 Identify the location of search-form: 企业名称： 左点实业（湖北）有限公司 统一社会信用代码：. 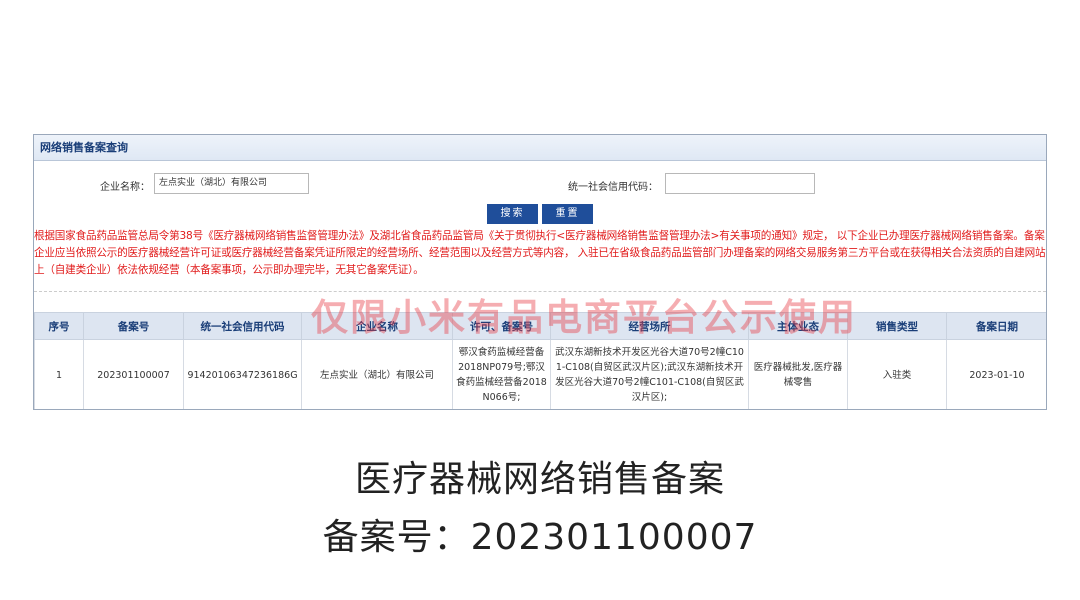
(540, 185).